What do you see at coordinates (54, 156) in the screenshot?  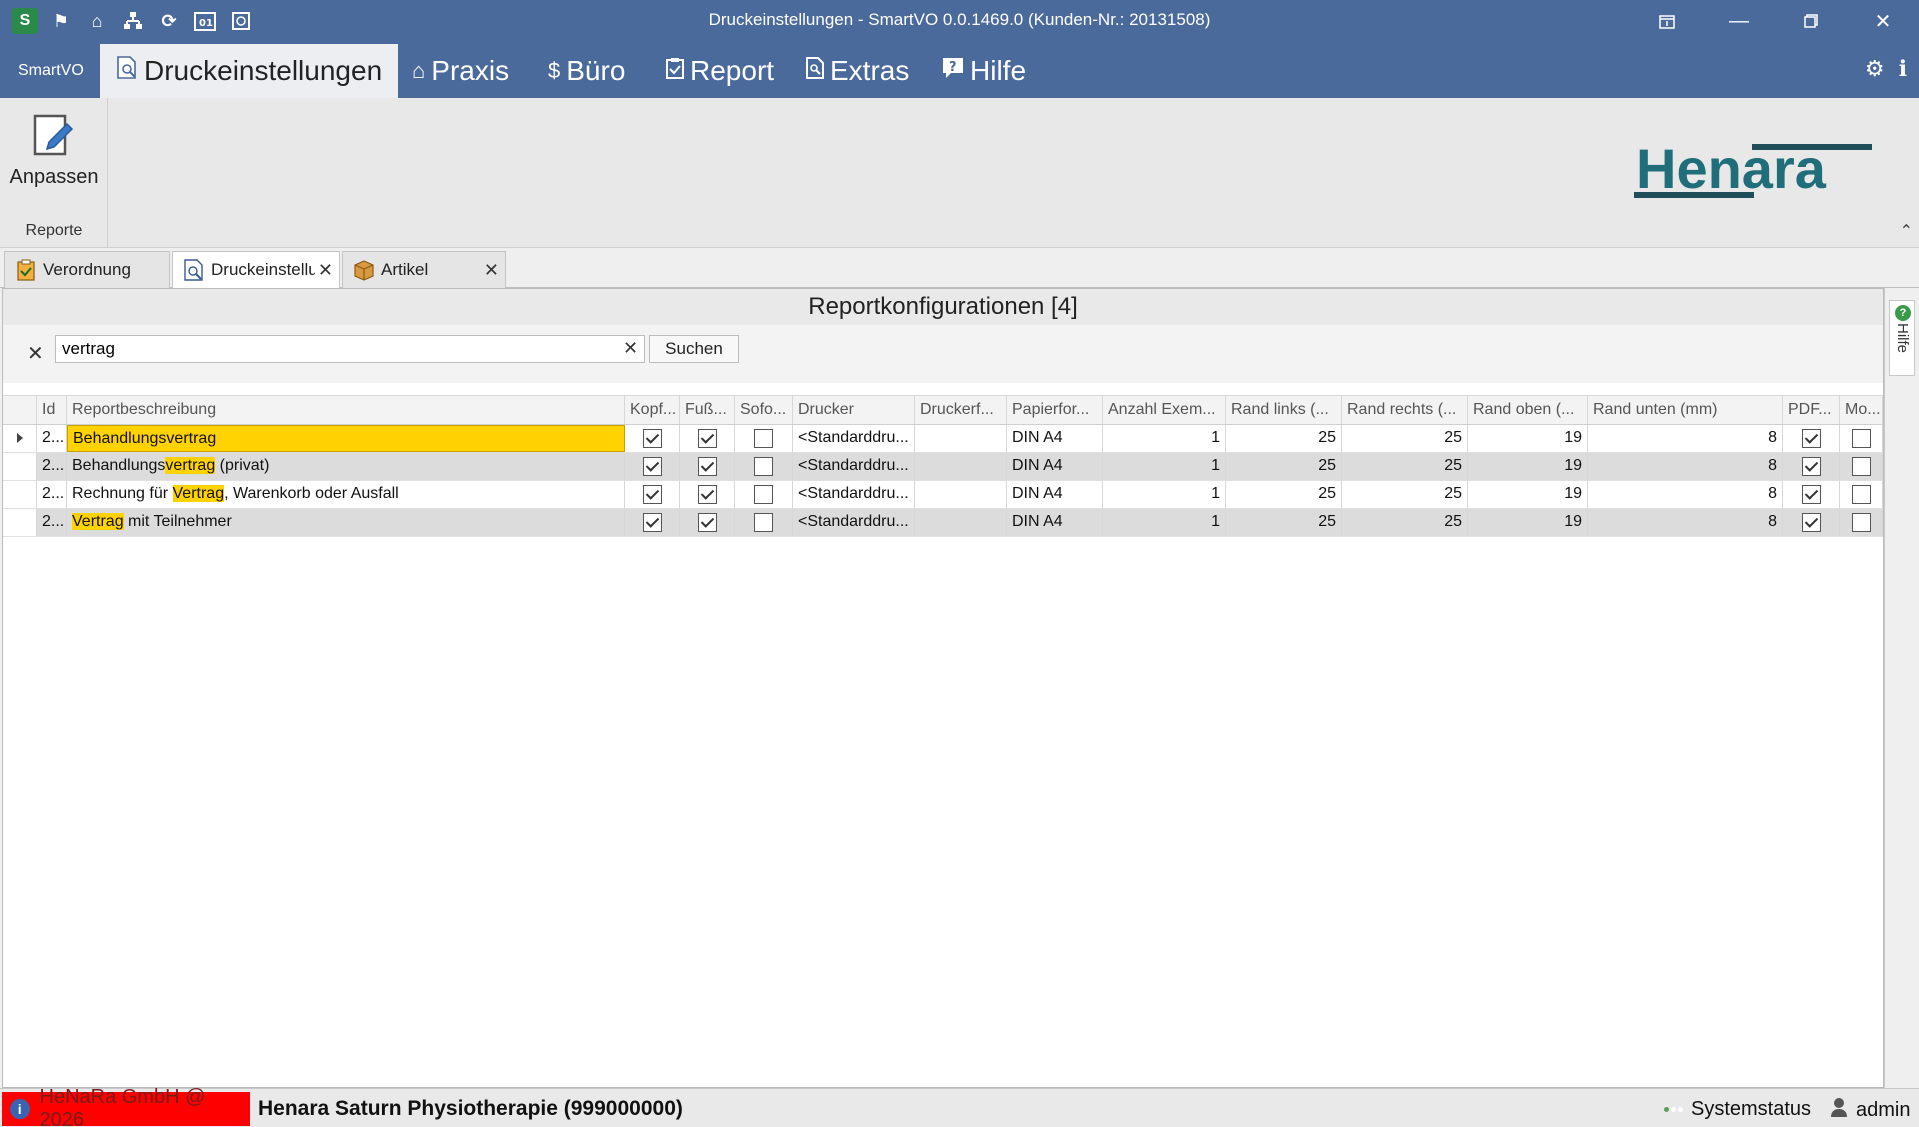 I see `anpassen-button: Anpassen` at bounding box center [54, 156].